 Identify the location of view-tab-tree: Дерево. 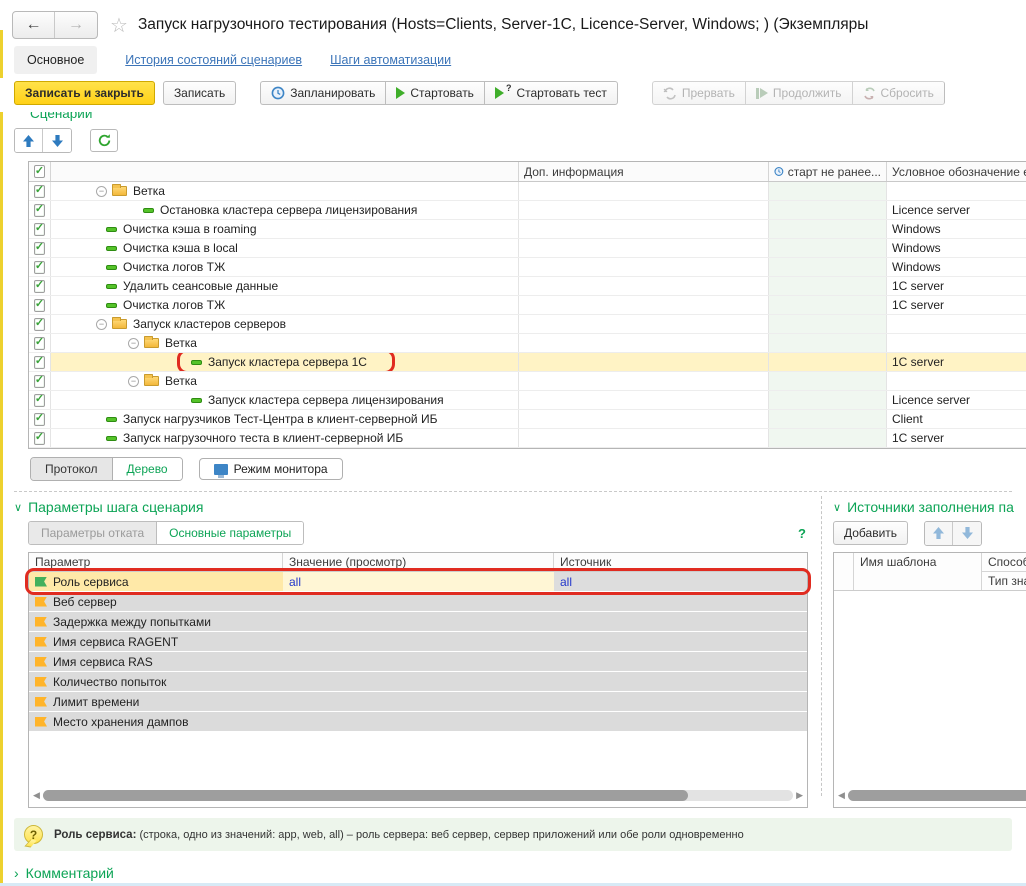
(147, 469).